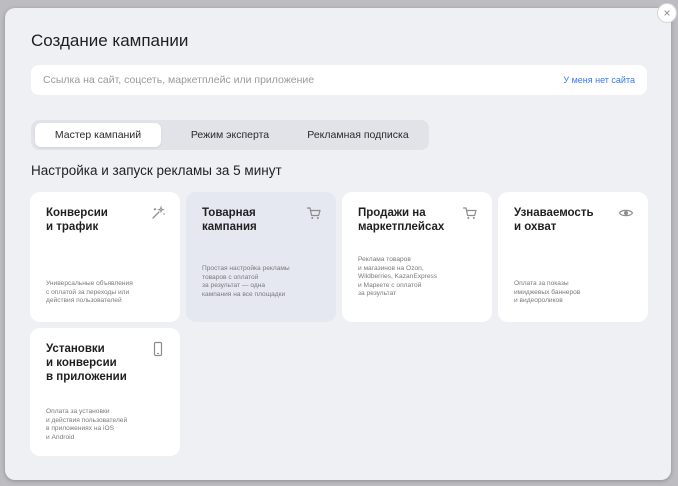 The image size is (678, 486). What do you see at coordinates (626, 213) in the screenshot?
I see `eye-icon` at bounding box center [626, 213].